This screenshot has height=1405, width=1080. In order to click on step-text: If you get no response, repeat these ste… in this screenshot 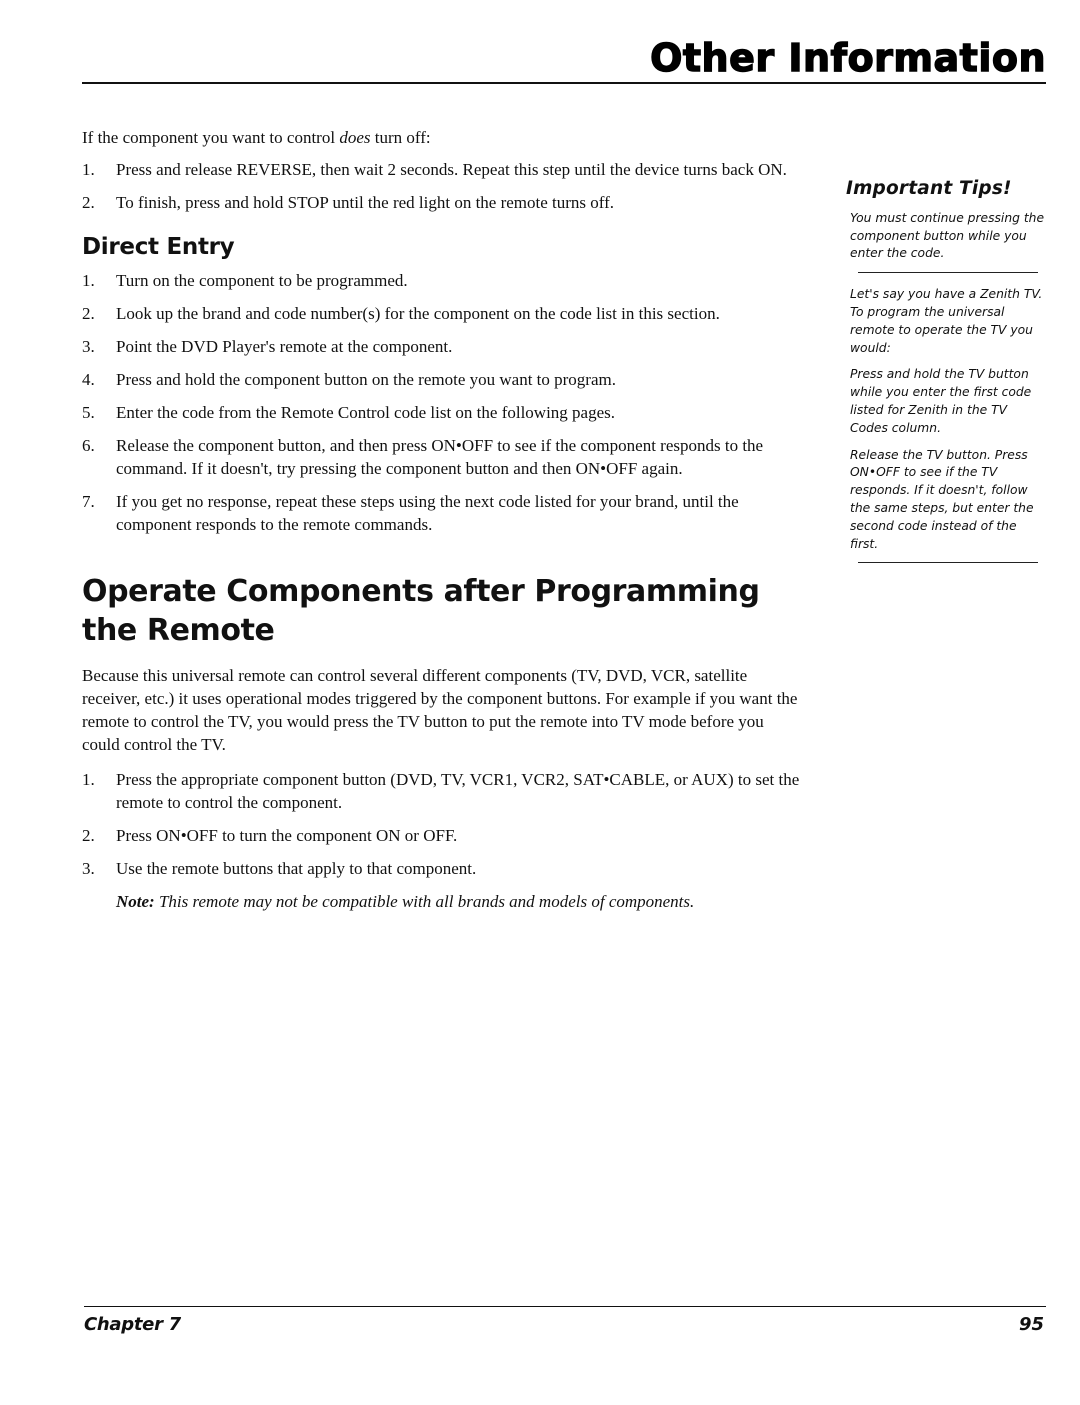, I will do `click(427, 513)`.